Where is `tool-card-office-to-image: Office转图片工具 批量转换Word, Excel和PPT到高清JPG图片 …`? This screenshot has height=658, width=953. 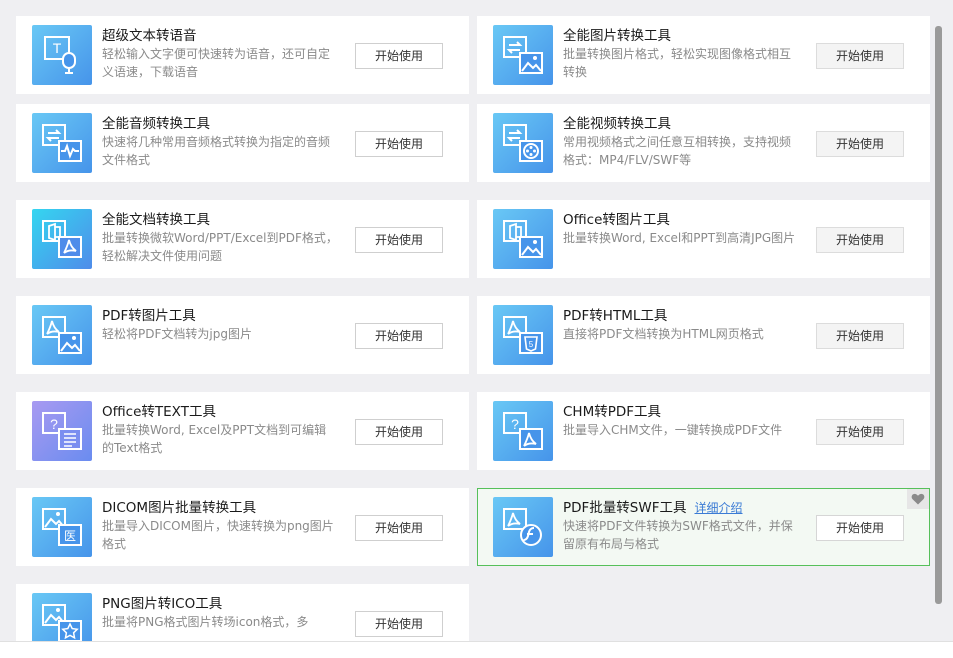 tool-card-office-to-image: Office转图片工具 批量转换Word, Excel和PPT到高清JPG图片 … is located at coordinates (703, 239).